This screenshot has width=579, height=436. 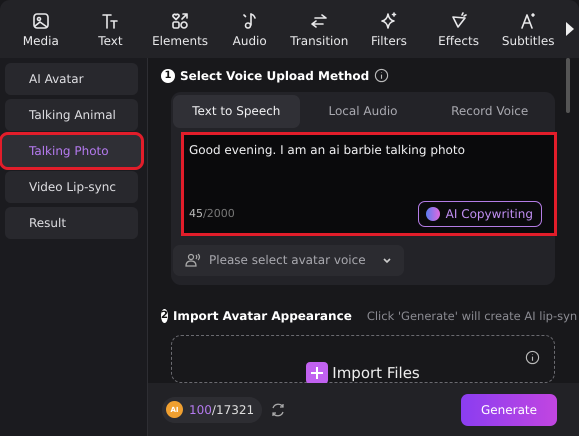 What do you see at coordinates (71, 151) in the screenshot?
I see `sidebar-item: Talking Photo` at bounding box center [71, 151].